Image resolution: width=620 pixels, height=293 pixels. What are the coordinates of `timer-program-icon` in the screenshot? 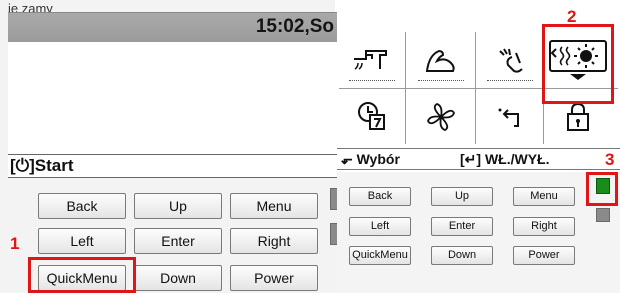 It's located at (372, 117).